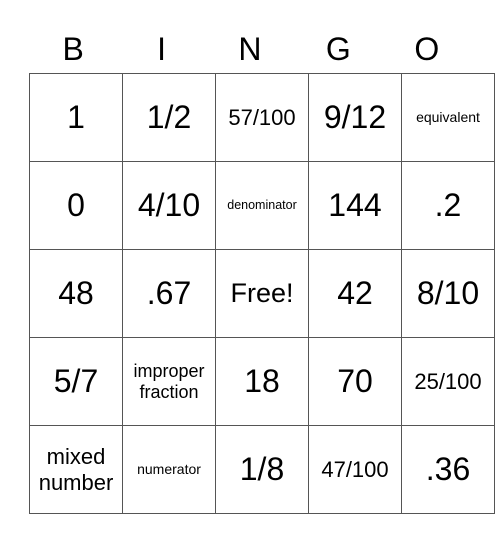  Describe the element at coordinates (73, 49) in the screenshot. I see `header-letter-b: B` at that location.